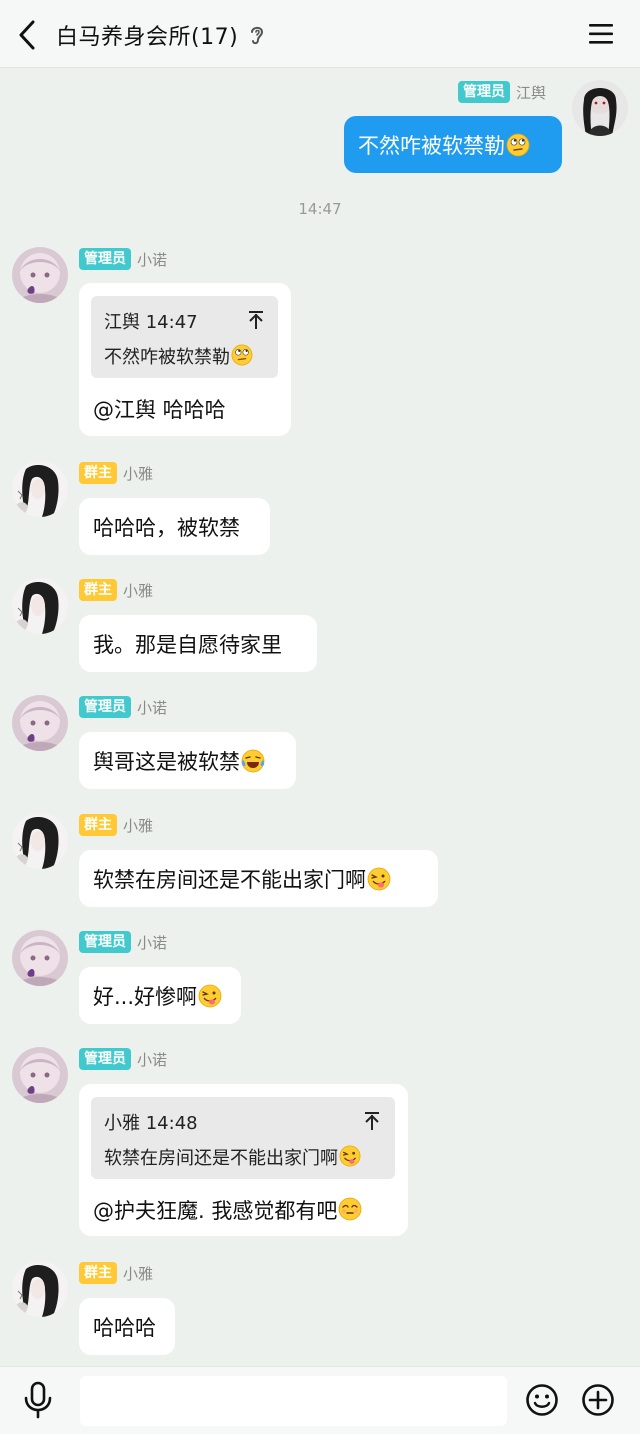 This screenshot has width=640, height=1434. Describe the element at coordinates (293, 1401) in the screenshot. I see `message-input` at that location.